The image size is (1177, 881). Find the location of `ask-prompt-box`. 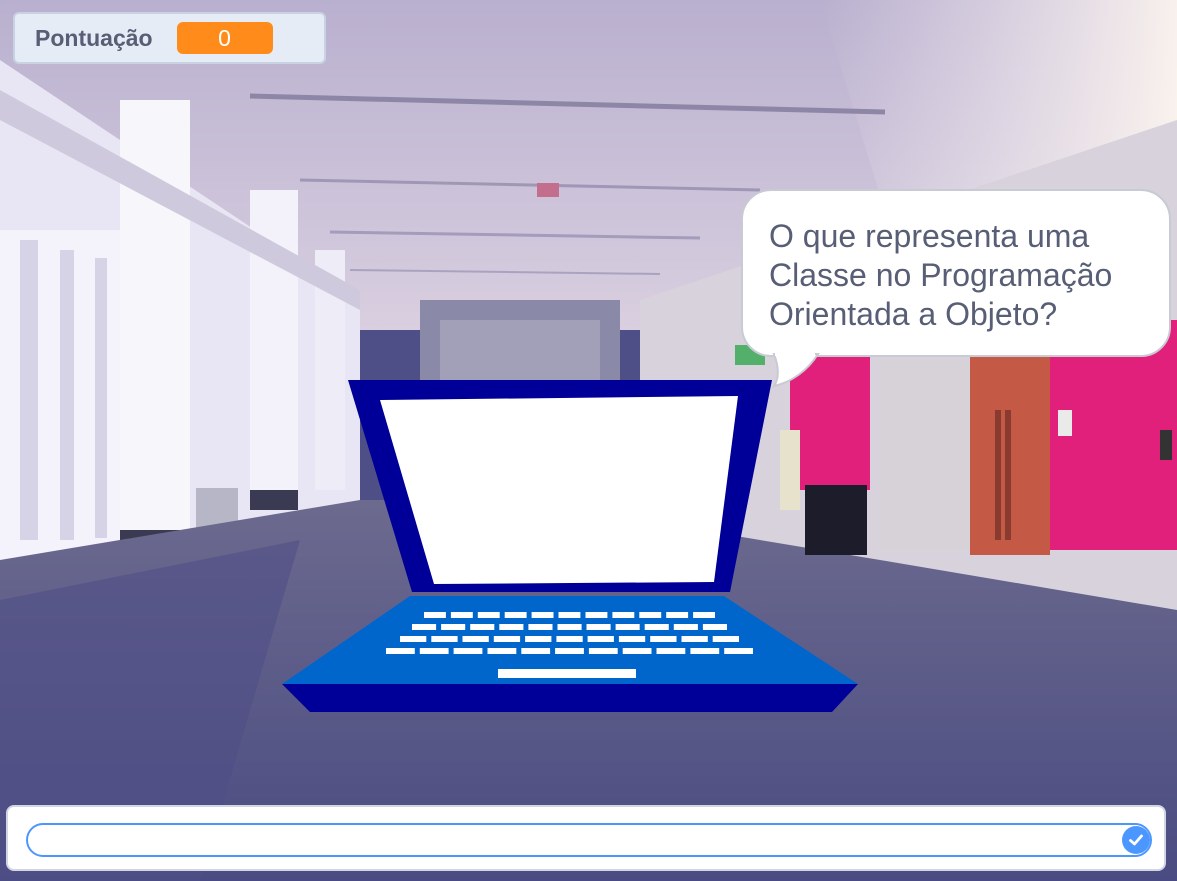

ask-prompt-box is located at coordinates (586, 838).